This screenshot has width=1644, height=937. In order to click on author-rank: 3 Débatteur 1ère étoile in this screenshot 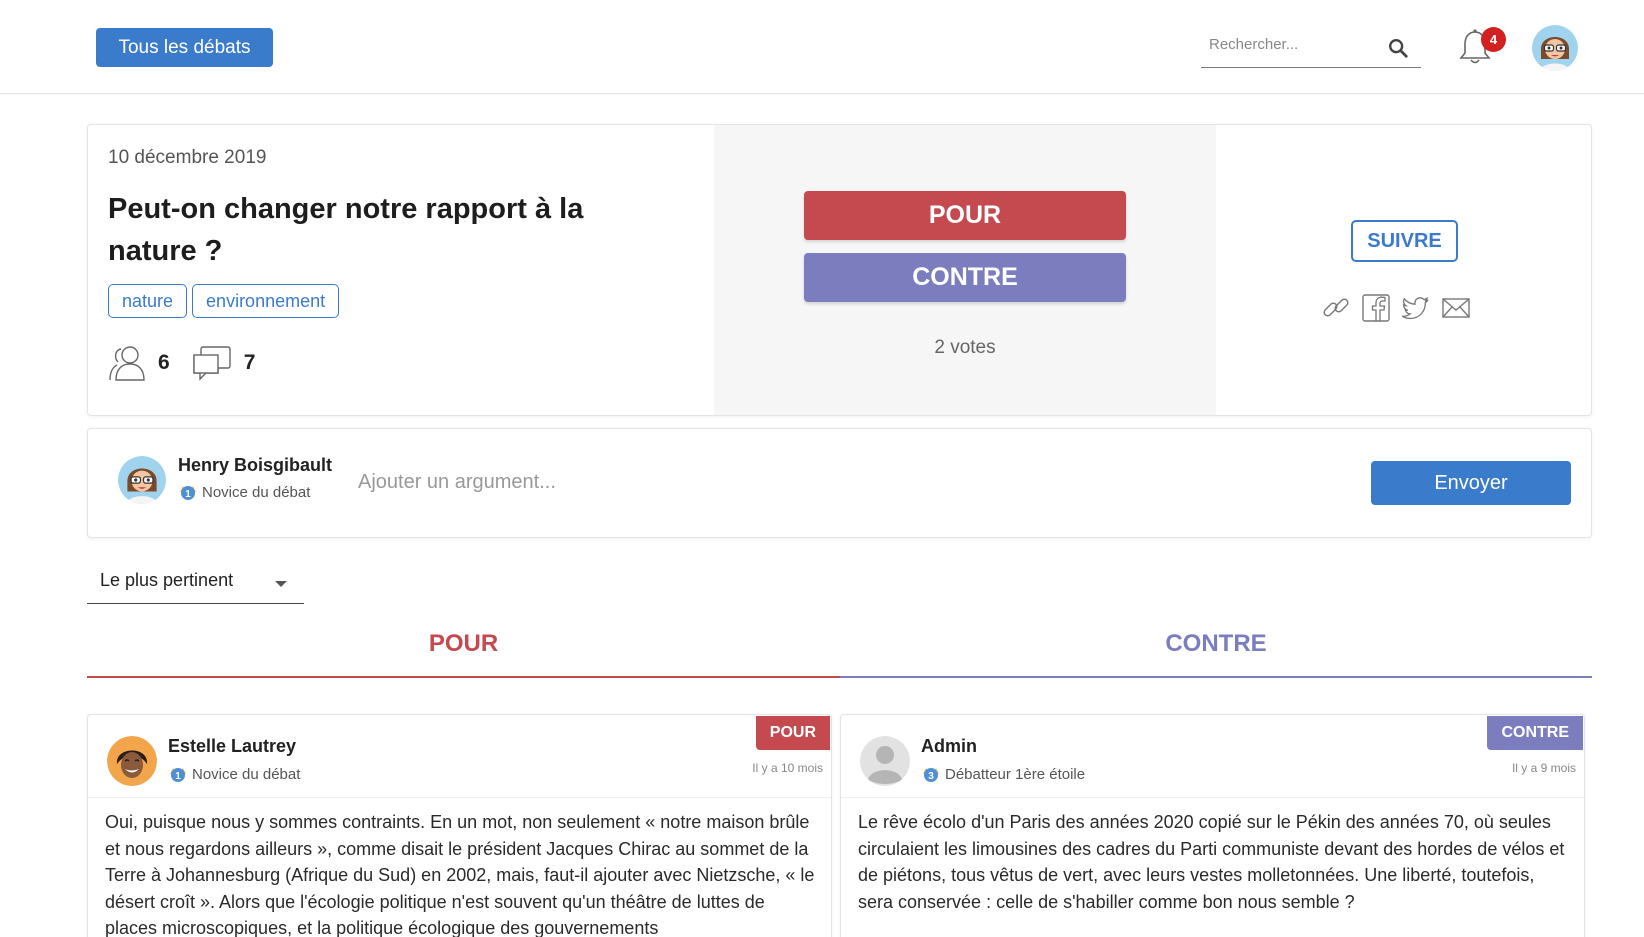, I will do `click(1003, 774)`.